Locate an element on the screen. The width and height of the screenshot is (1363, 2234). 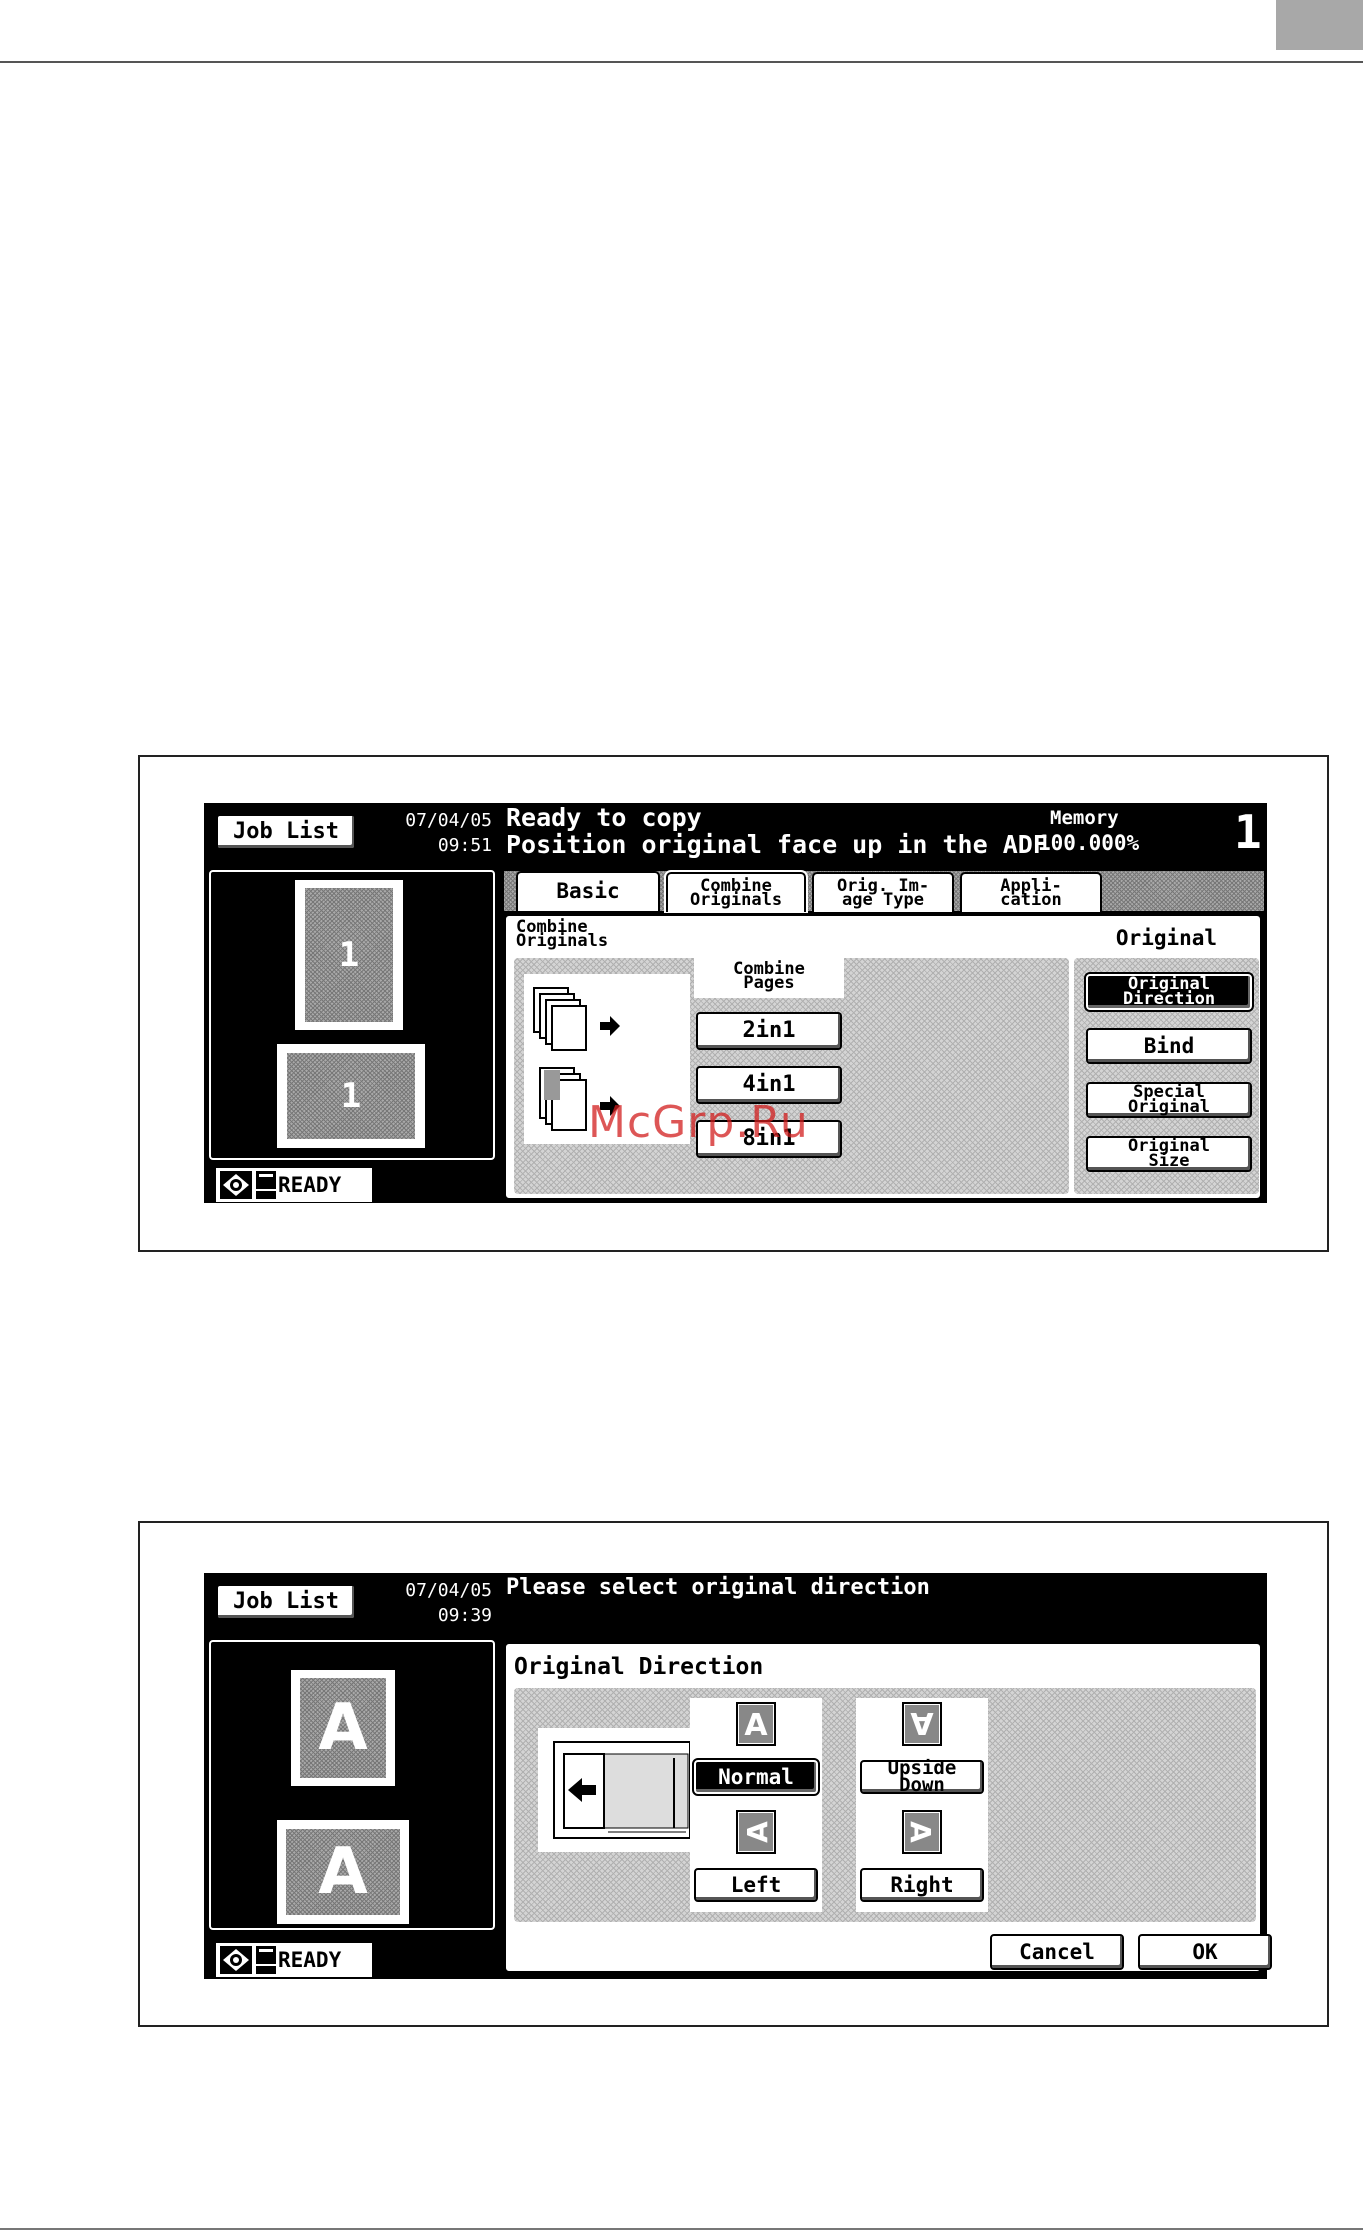
preview-portrait-page: A is located at coordinates (343, 1728).